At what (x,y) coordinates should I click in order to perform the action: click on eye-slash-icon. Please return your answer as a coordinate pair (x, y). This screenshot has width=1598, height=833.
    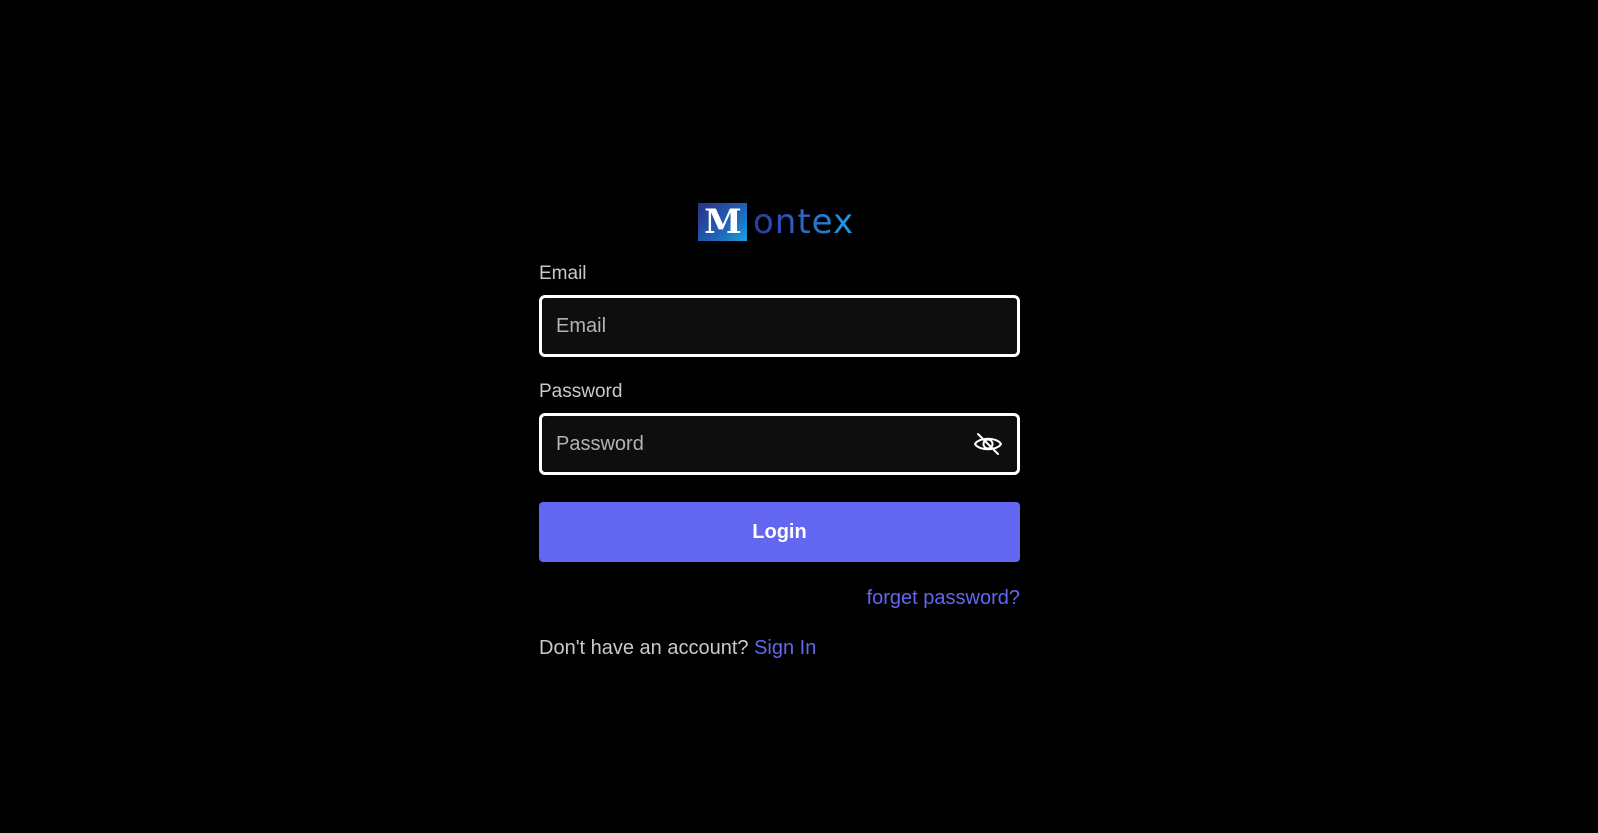
    Looking at the image, I should click on (988, 444).